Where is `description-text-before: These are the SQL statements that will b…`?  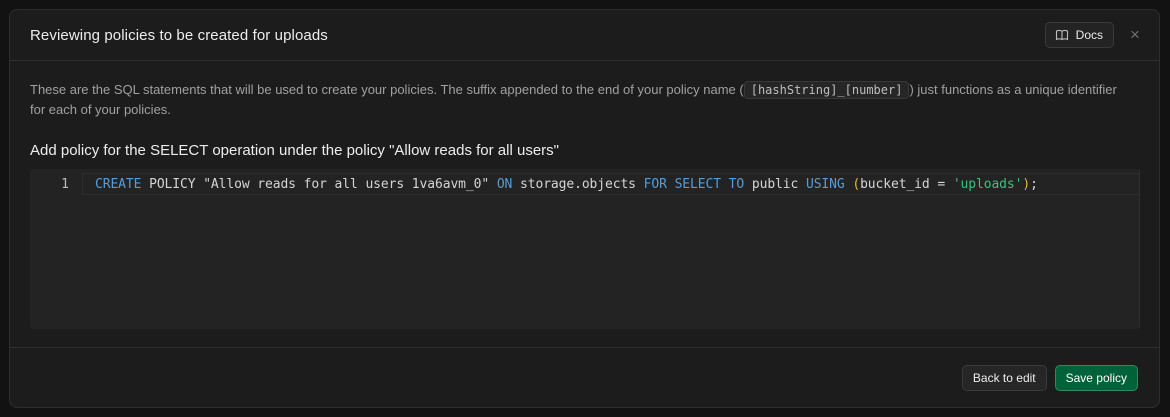 description-text-before: These are the SQL statements that will b… is located at coordinates (387, 89).